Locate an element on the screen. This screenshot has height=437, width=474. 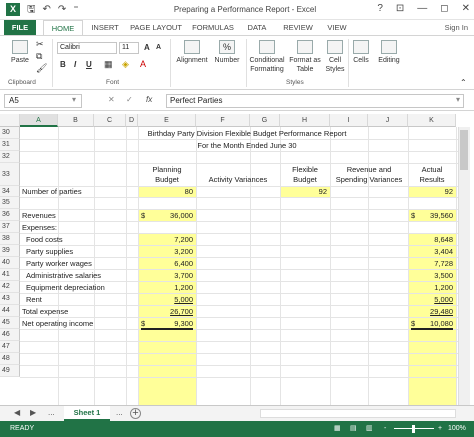
clipboard-group-label: Clipboard is located at coordinates (22, 82).